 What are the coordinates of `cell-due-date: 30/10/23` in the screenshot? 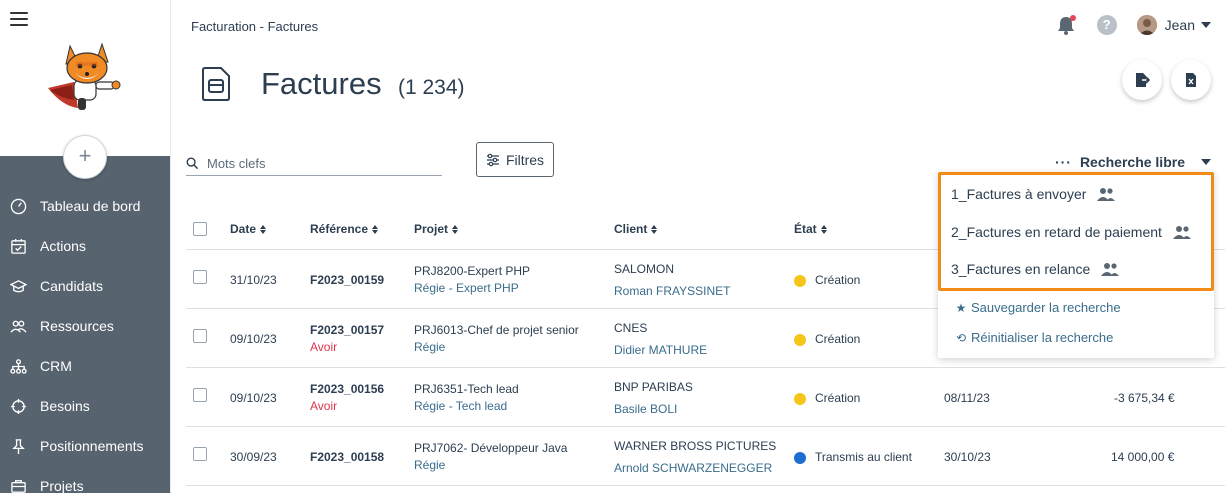 It's located at (967, 457).